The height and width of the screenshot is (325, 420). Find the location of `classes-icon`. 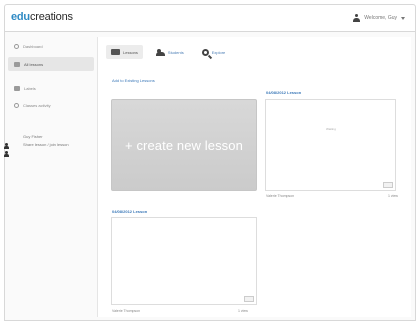

classes-icon is located at coordinates (16, 105).